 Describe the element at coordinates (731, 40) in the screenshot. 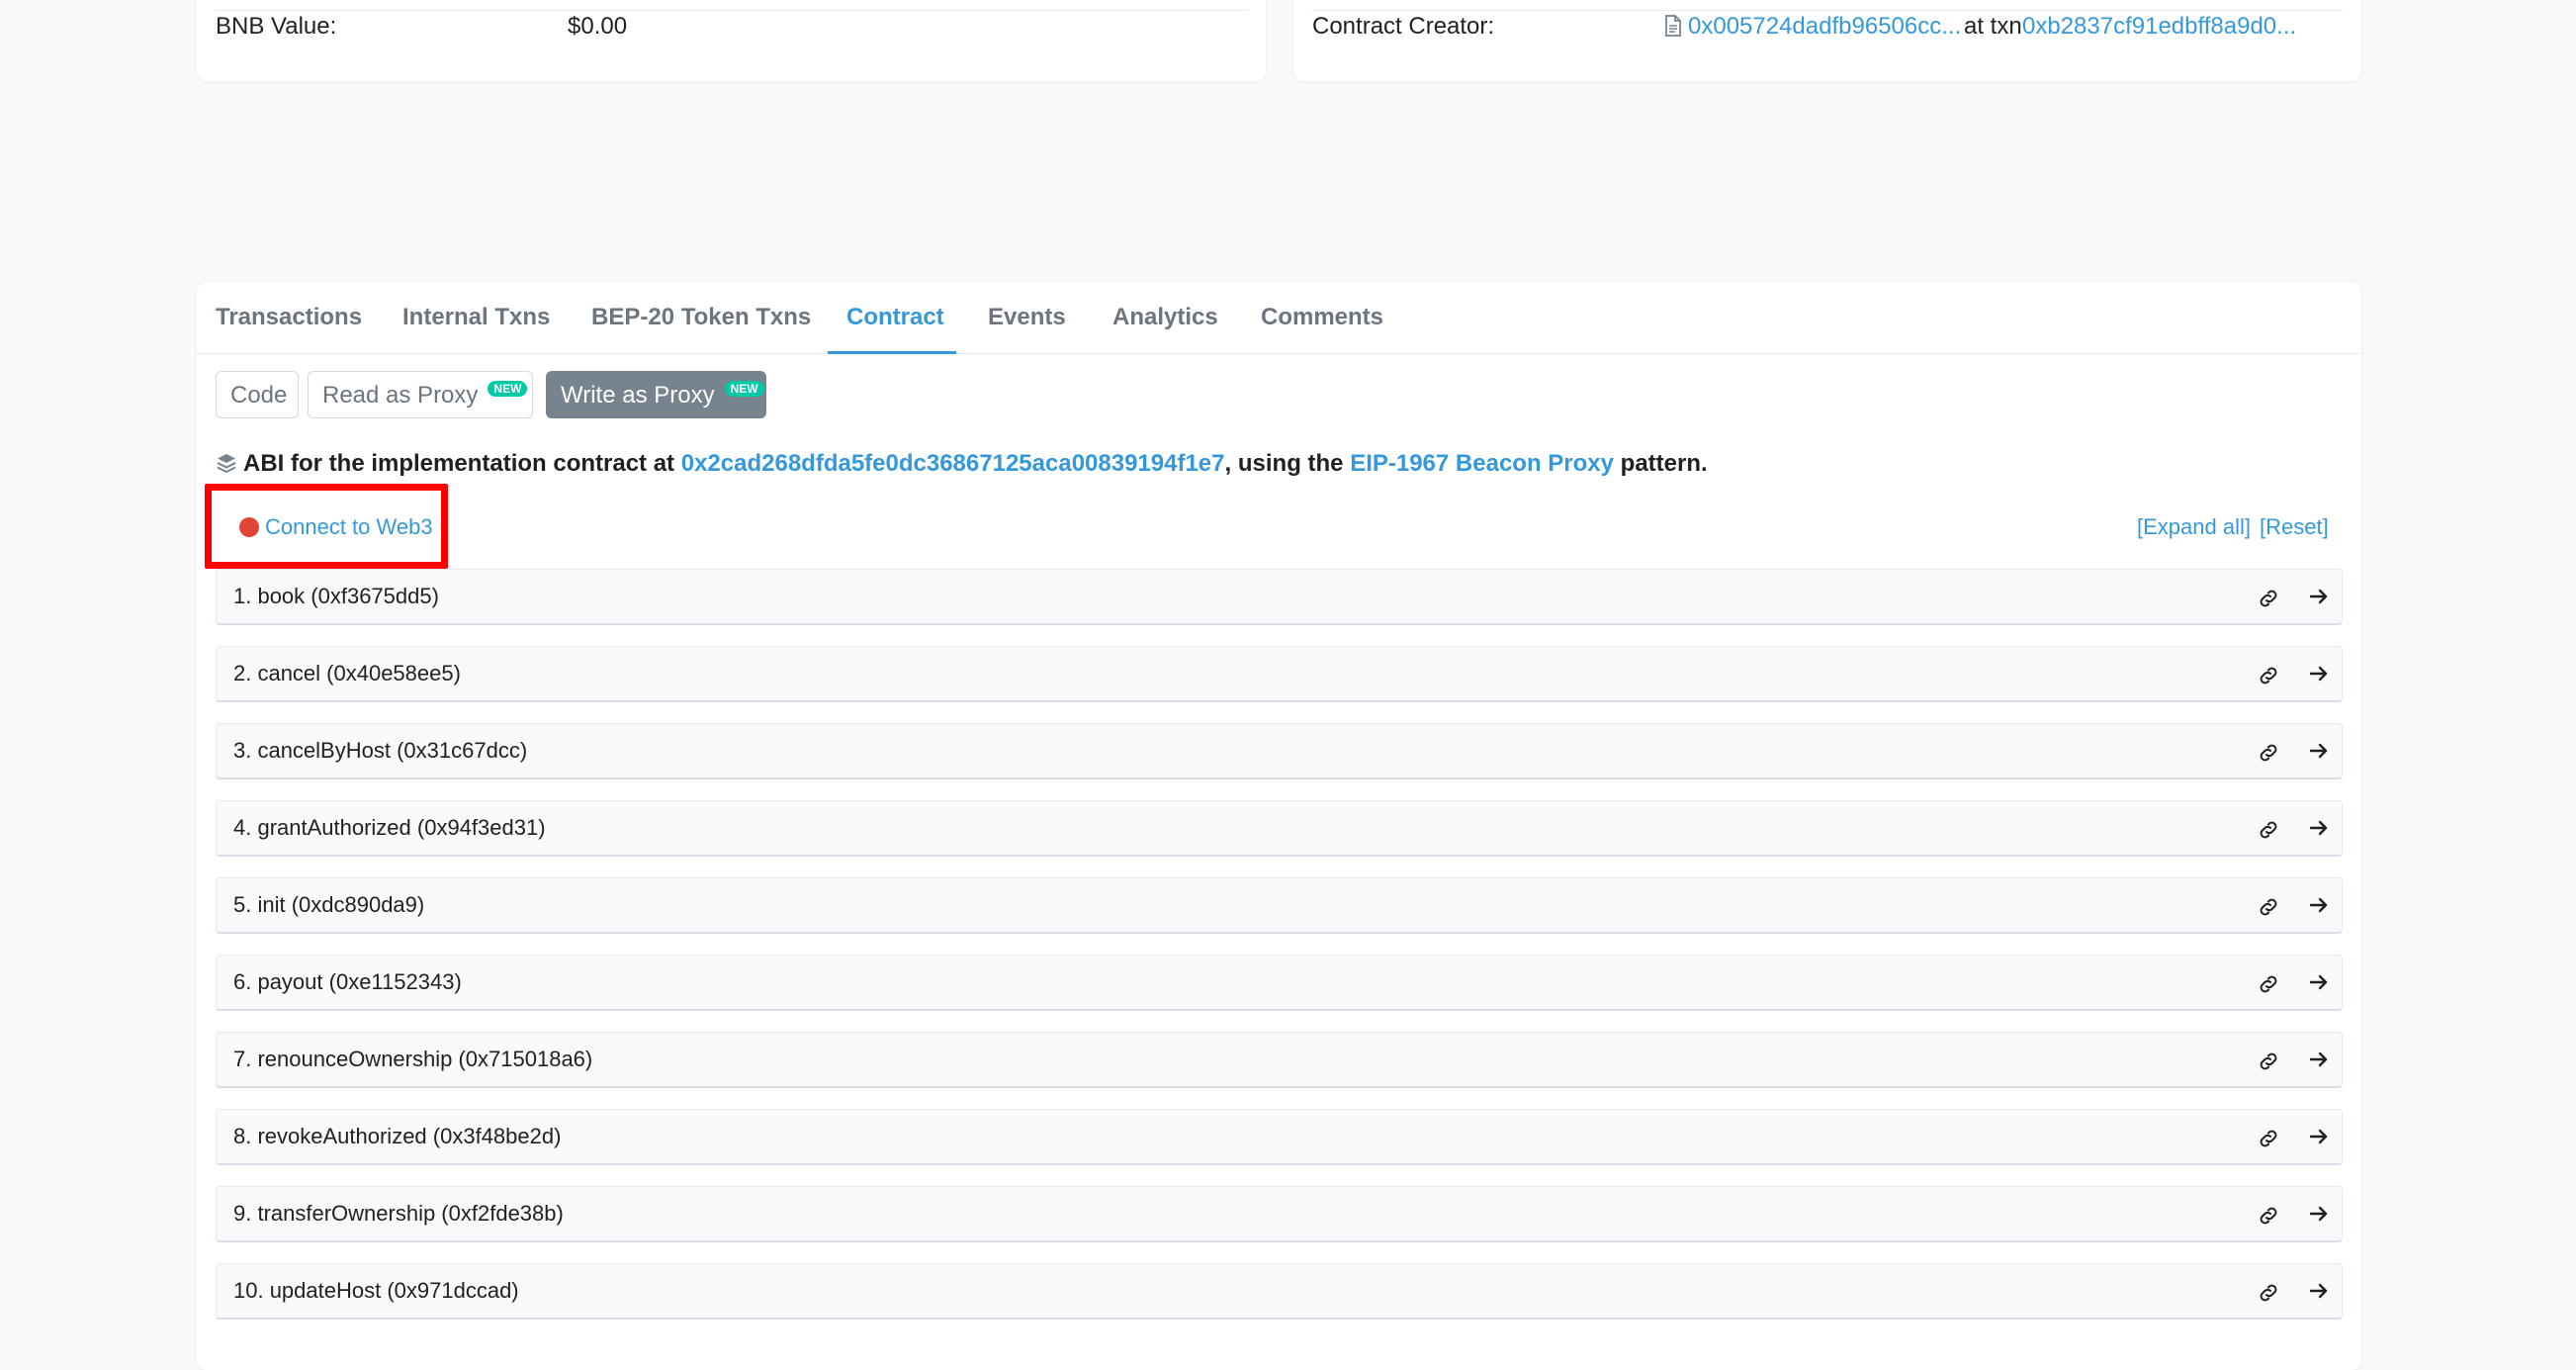

I see `overview-card: BNB Value: $0.00` at that location.